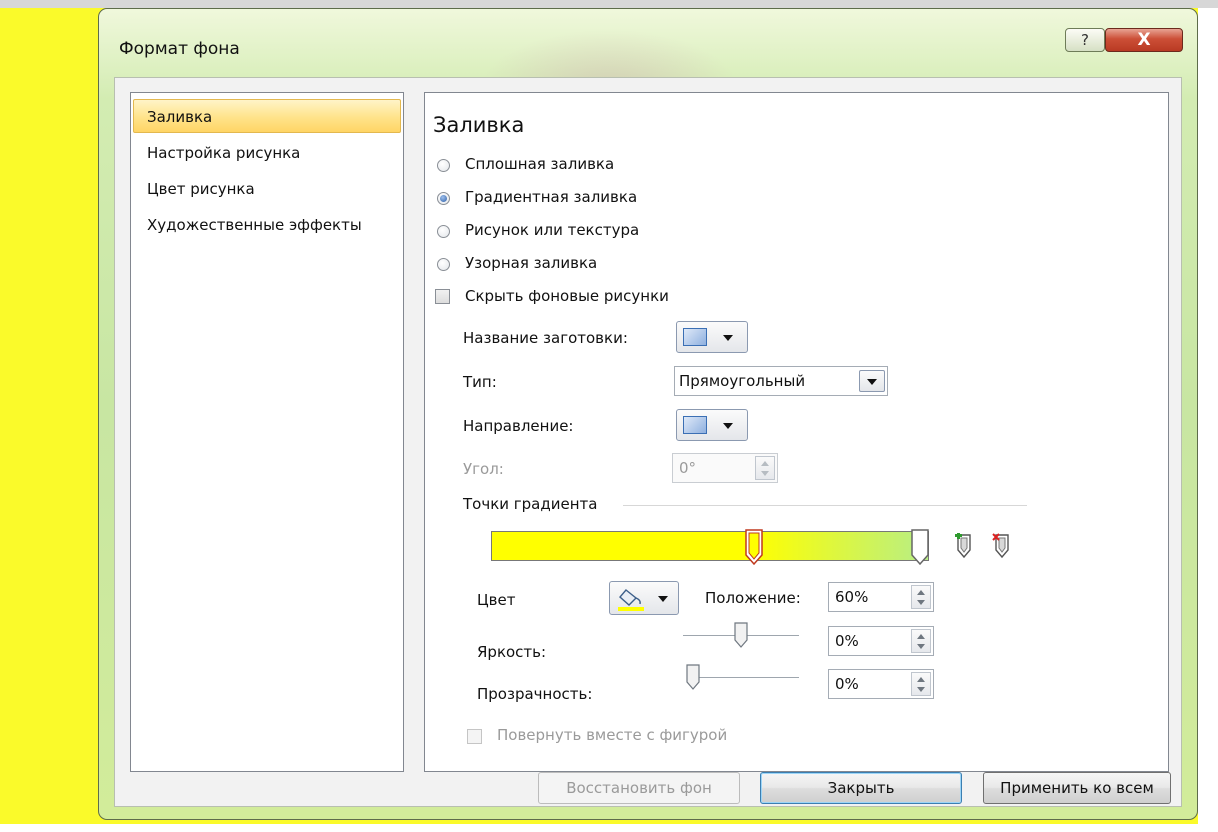 The image size is (1218, 832). What do you see at coordinates (742, 381) in the screenshot?
I see `type-select-value: Прямоугольный` at bounding box center [742, 381].